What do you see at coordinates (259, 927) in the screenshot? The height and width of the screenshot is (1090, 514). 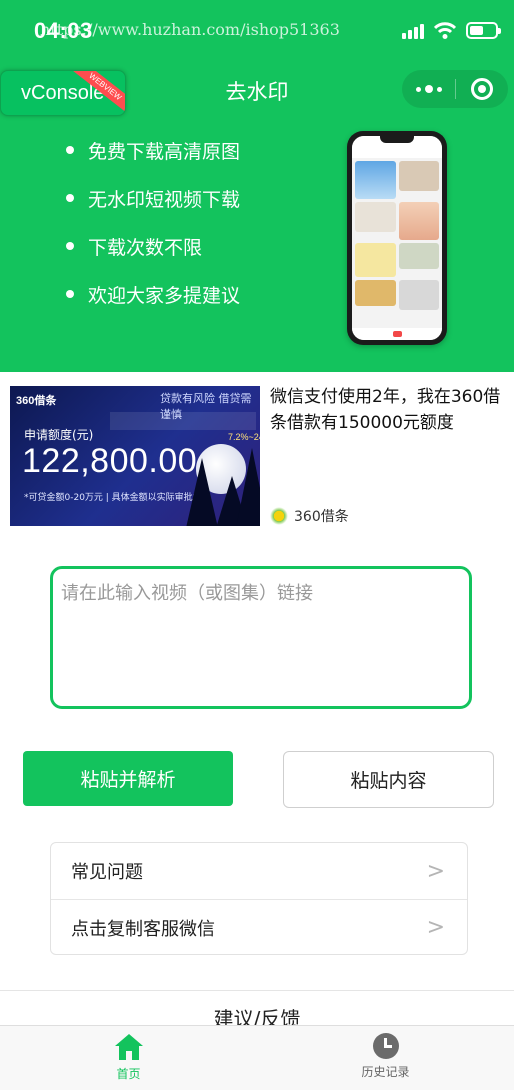 I see `menu-item-copy-wechat: 点击复制客服微信 >` at bounding box center [259, 927].